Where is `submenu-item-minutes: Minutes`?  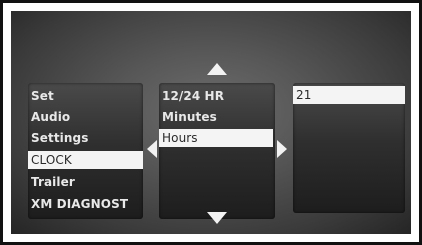
submenu-item-minutes: Minutes is located at coordinates (218, 117).